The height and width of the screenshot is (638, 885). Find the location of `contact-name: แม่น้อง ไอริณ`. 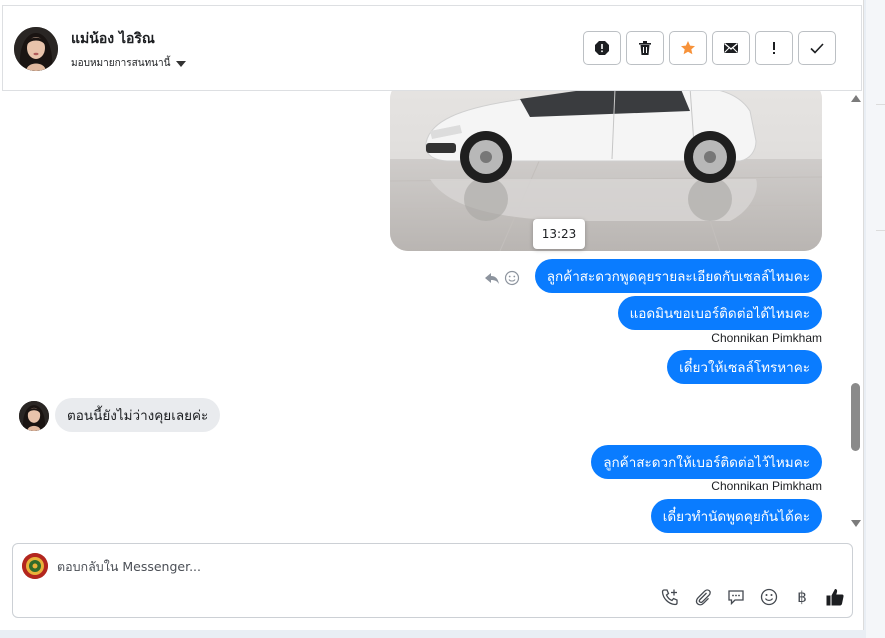

contact-name: แม่น้อง ไอริณ is located at coordinates (113, 39).